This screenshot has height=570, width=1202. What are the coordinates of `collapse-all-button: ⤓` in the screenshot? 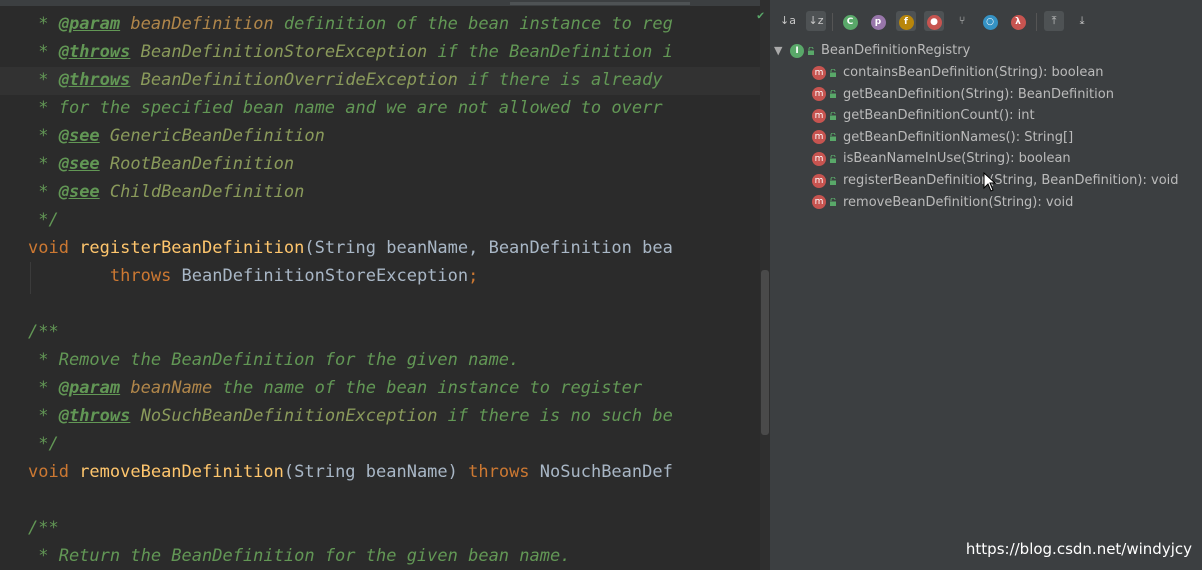 It's located at (1082, 21).